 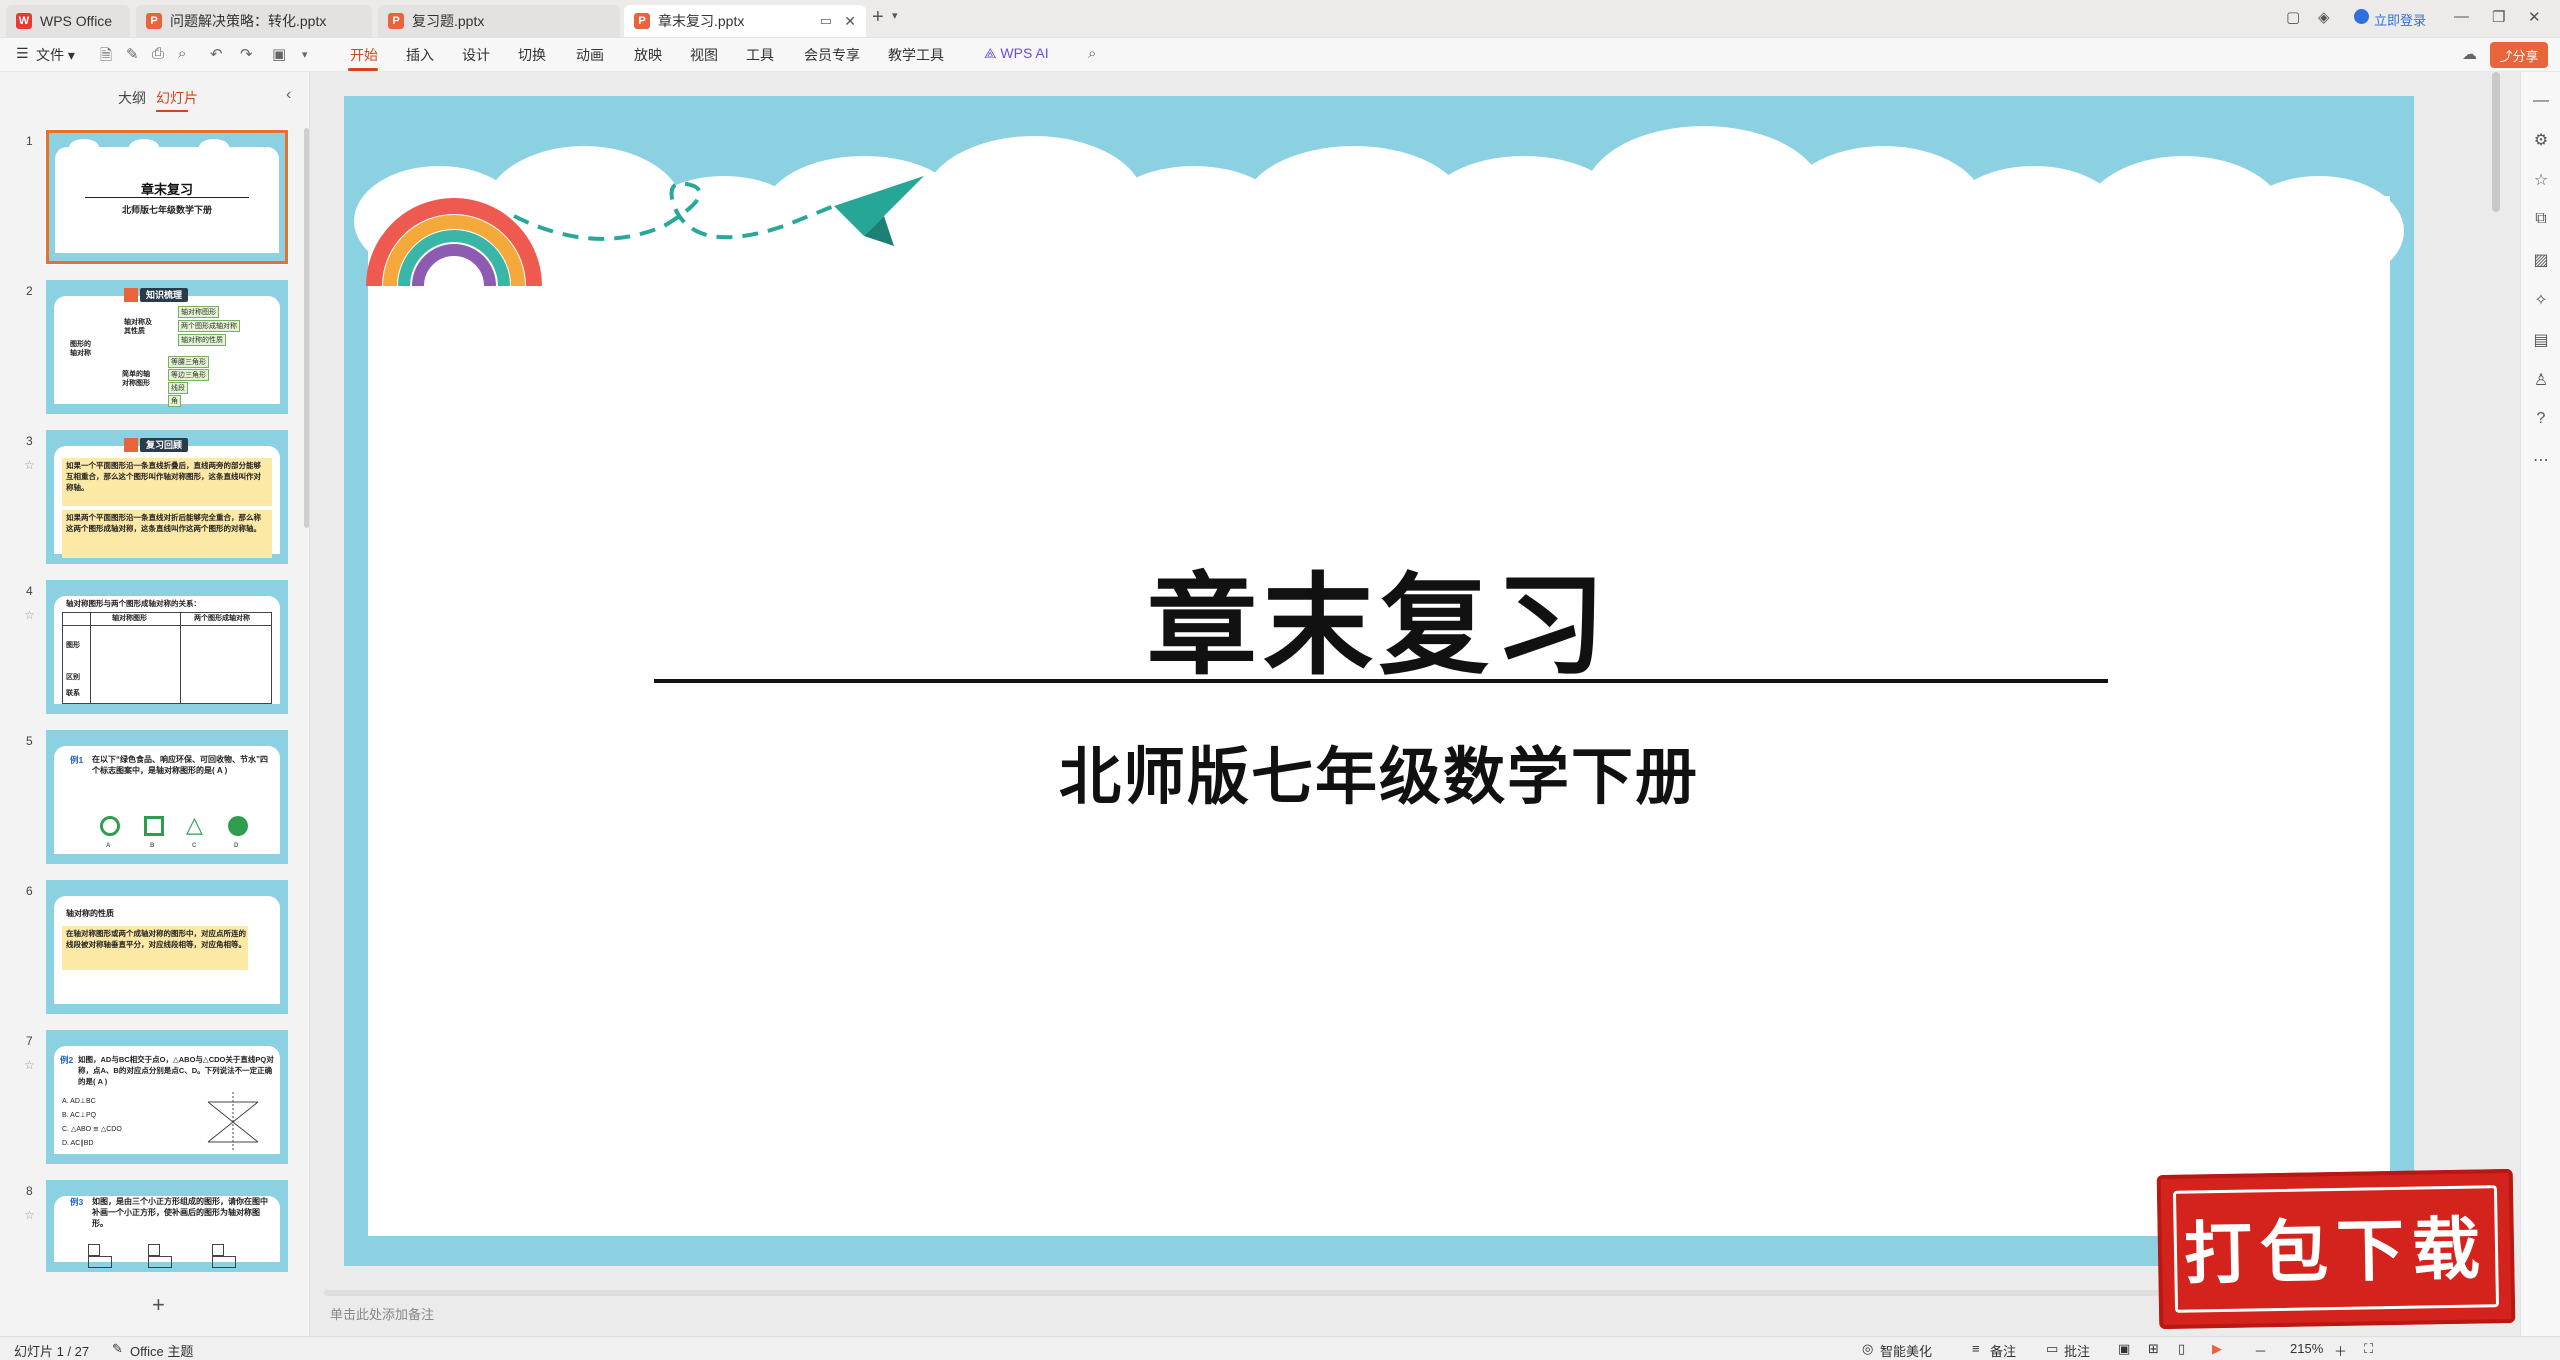 What do you see at coordinates (2340, 1350) in the screenshot?
I see `zoom-in-icon: ＋` at bounding box center [2340, 1350].